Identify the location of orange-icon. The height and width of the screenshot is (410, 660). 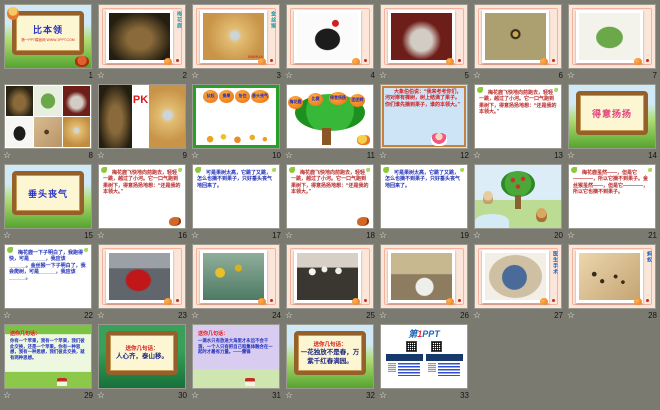
(168, 61).